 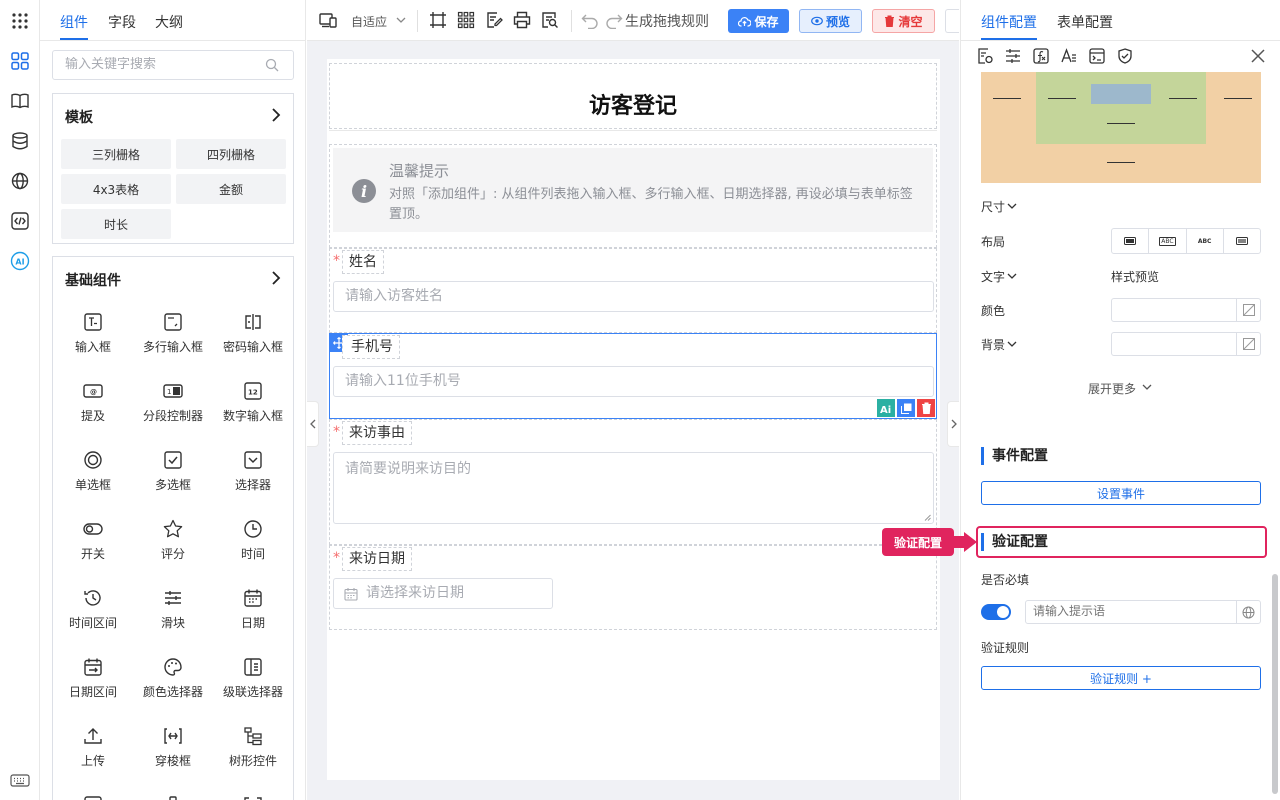 What do you see at coordinates (630, 488) in the screenshot?
I see `reason-textarea` at bounding box center [630, 488].